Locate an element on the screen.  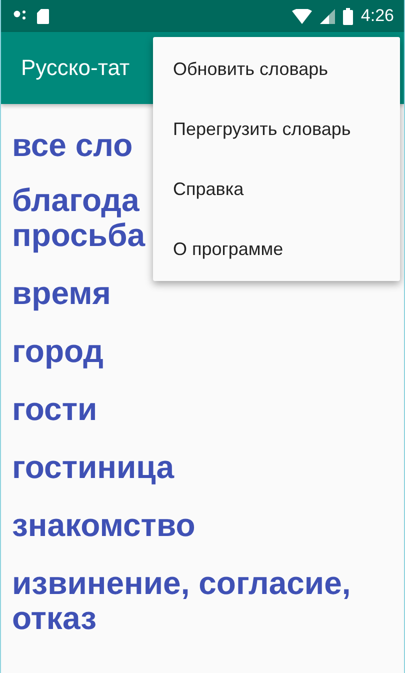
menu-item: Обновить словарь is located at coordinates (276, 69).